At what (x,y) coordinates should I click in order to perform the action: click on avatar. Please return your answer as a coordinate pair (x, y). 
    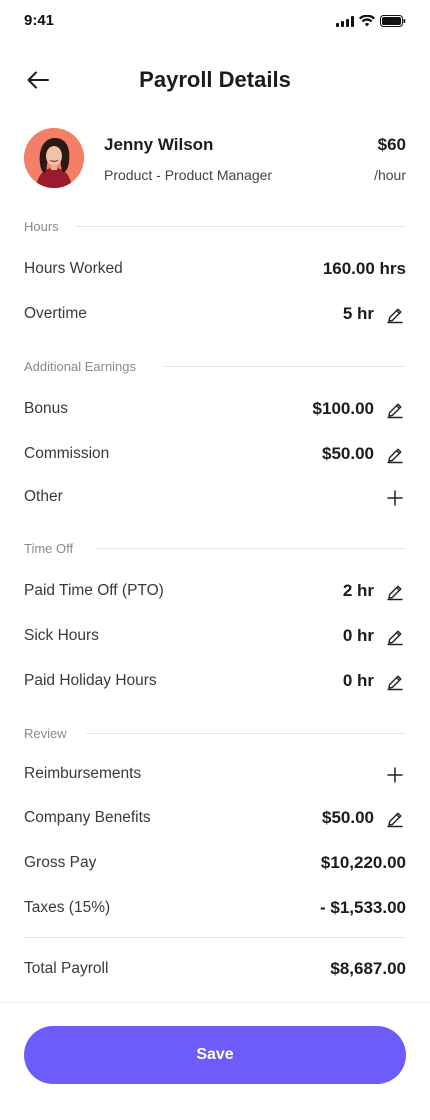
    Looking at the image, I should click on (54, 158).